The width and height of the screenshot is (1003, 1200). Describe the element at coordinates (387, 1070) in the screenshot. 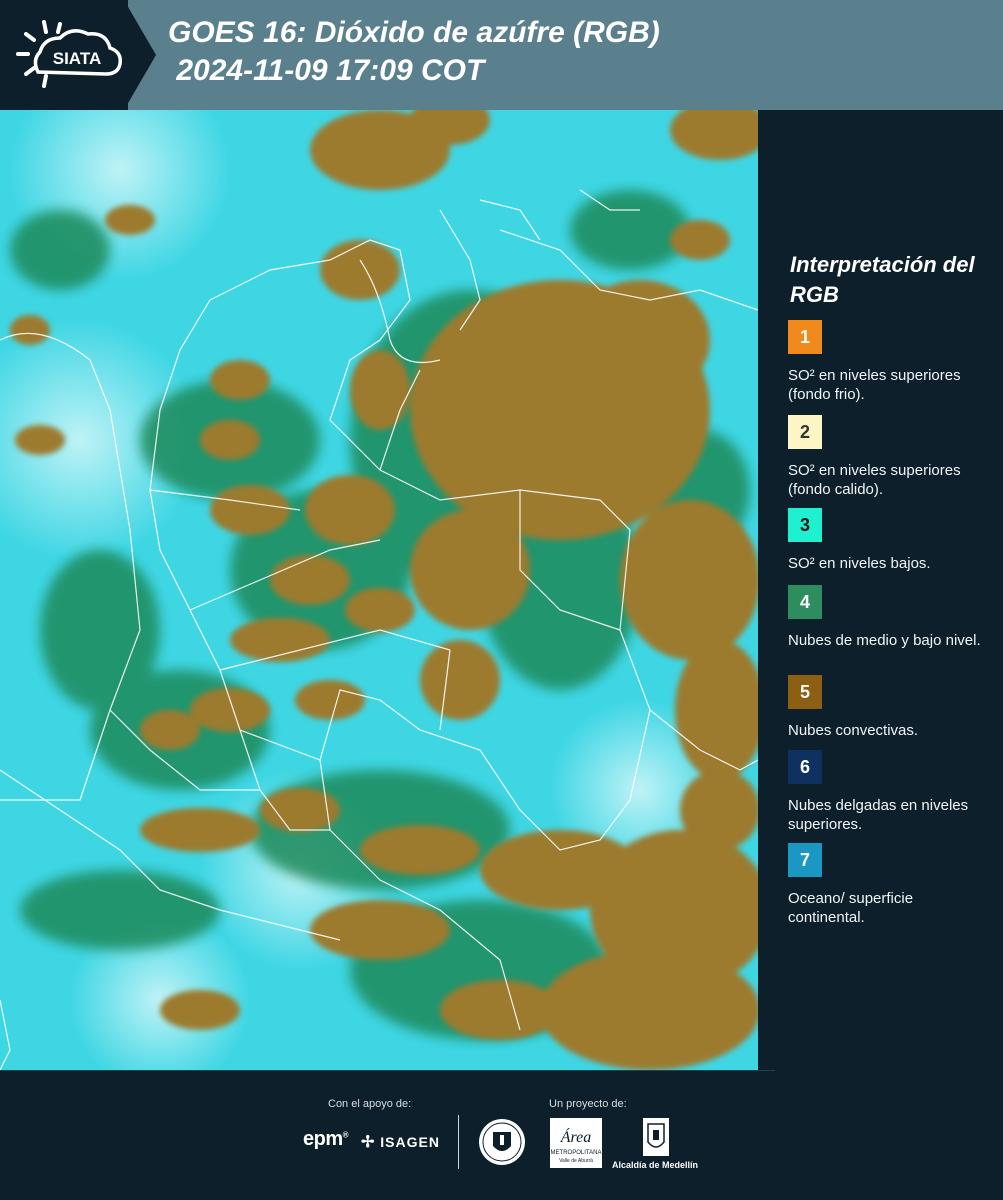

I see `footer-top-divider` at that location.